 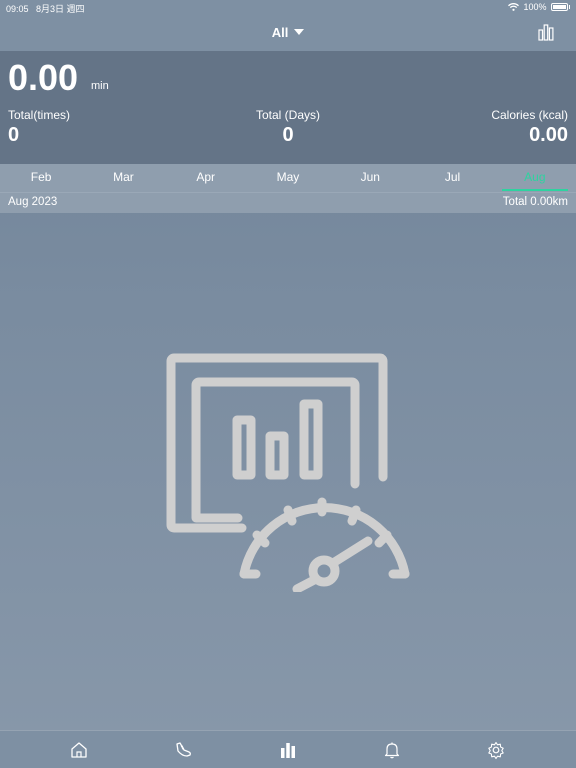 I want to click on stat-label: Calories (kcal), so click(x=529, y=115).